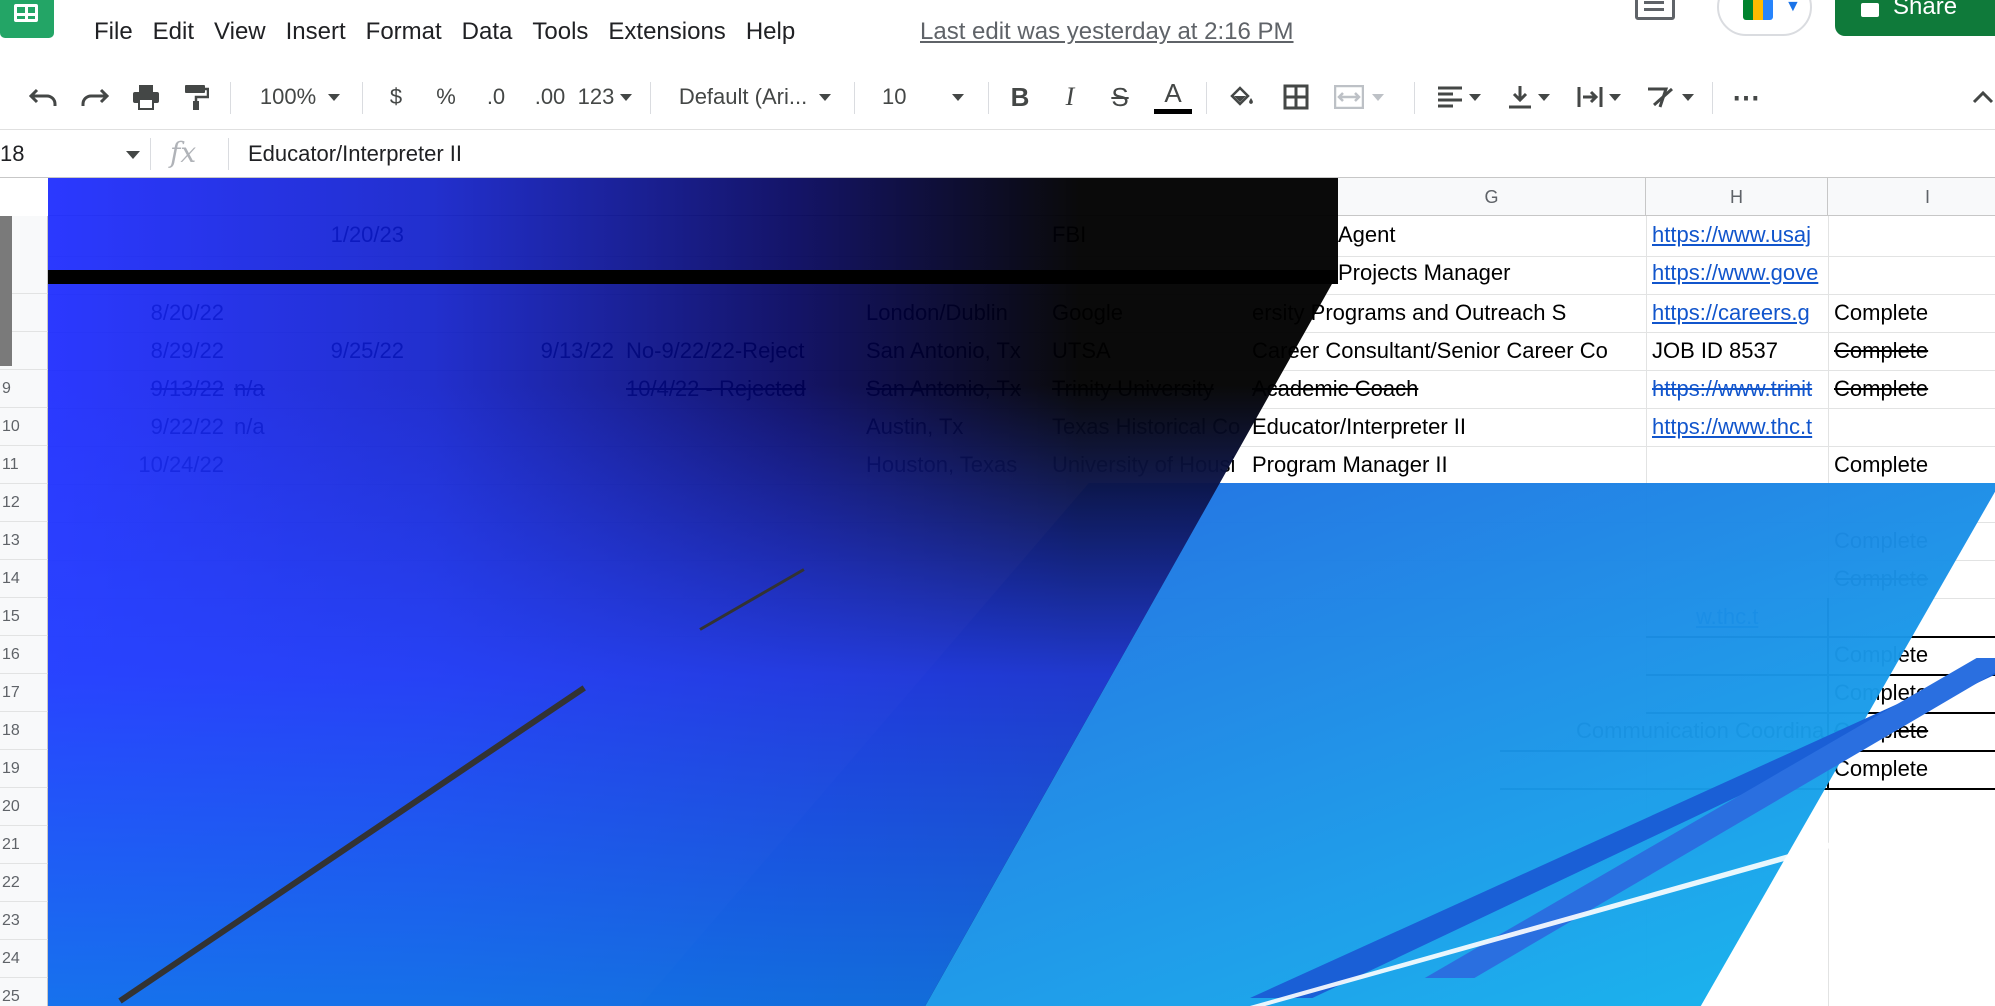 The width and height of the screenshot is (1995, 1006). Describe the element at coordinates (666, 32) in the screenshot. I see `menu-extensions: Extensions` at that location.